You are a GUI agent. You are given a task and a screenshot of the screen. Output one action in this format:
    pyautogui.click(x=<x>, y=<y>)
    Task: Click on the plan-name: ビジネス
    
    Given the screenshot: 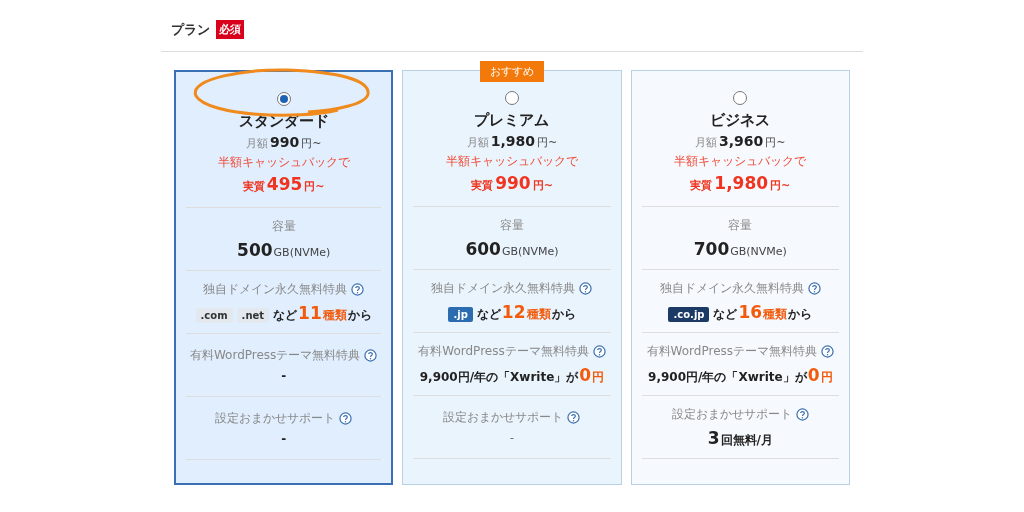 What is the action you would take?
    pyautogui.click(x=740, y=120)
    